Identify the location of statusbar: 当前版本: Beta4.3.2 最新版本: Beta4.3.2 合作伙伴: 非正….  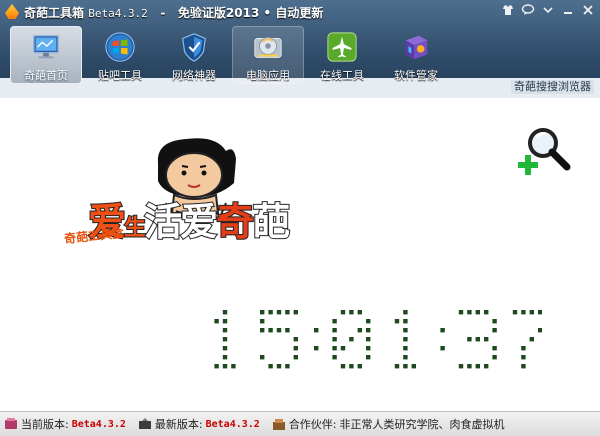
(300, 423).